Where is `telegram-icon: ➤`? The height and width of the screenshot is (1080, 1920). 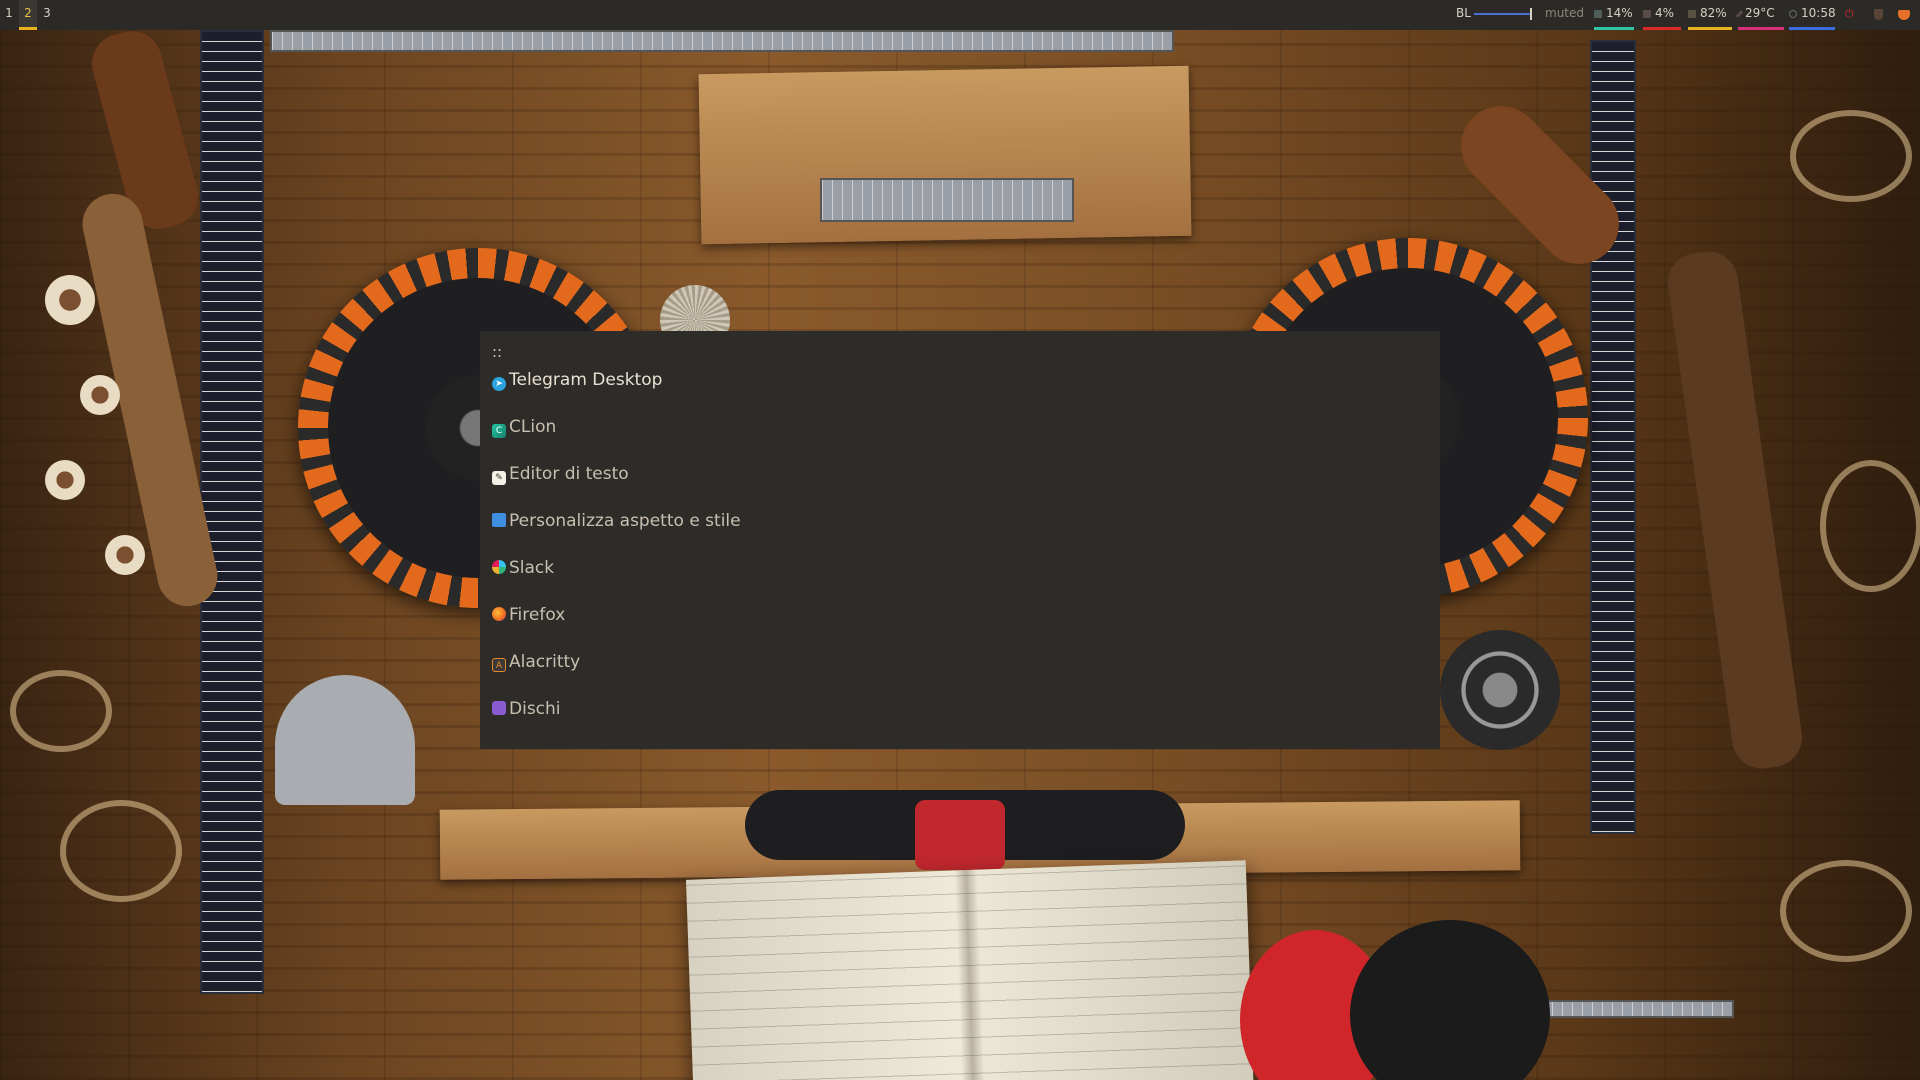 telegram-icon: ➤ is located at coordinates (499, 384).